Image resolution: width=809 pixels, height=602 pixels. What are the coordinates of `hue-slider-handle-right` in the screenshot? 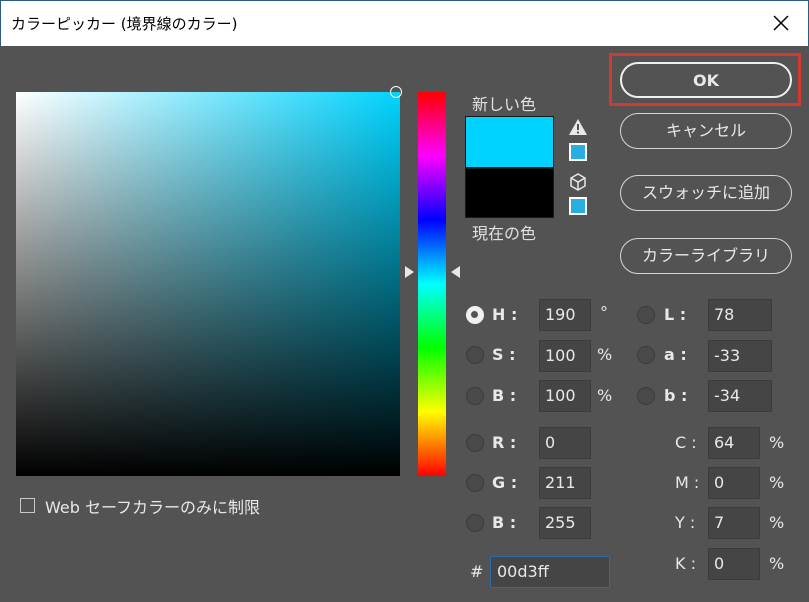 It's located at (455, 272).